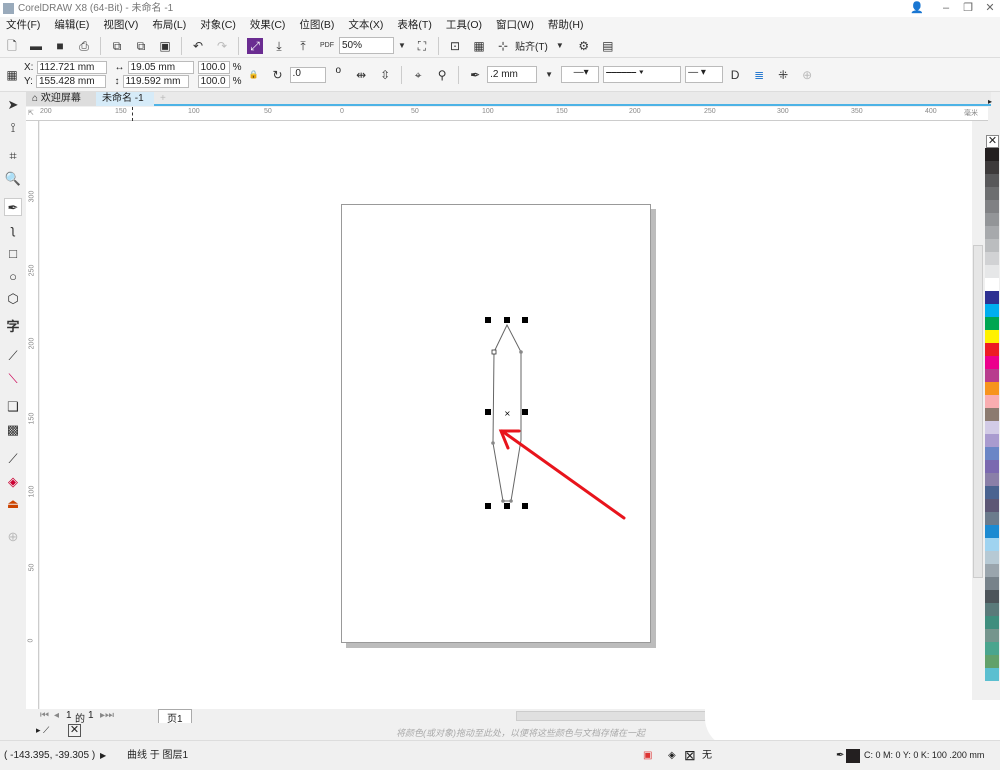 The height and width of the screenshot is (770, 1000). Describe the element at coordinates (84, 46) in the screenshot. I see `print-icon: ⎙` at that location.